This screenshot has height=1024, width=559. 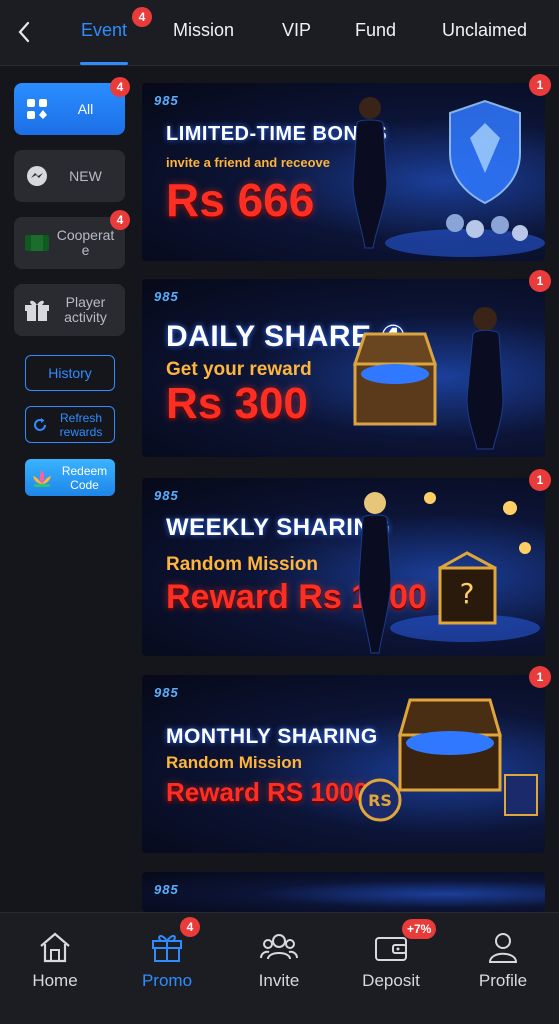 I want to click on person-icon, so click(x=503, y=947).